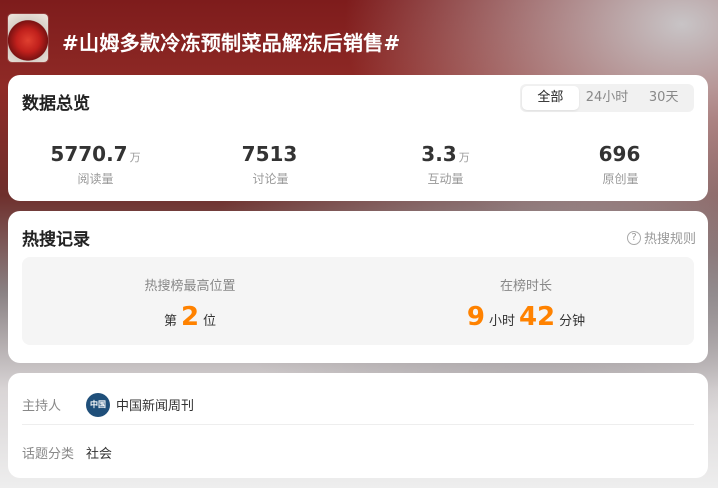 Image resolution: width=718 pixels, height=488 pixels. What do you see at coordinates (475, 317) in the screenshot?
I see `duration-hours: 9` at bounding box center [475, 317].